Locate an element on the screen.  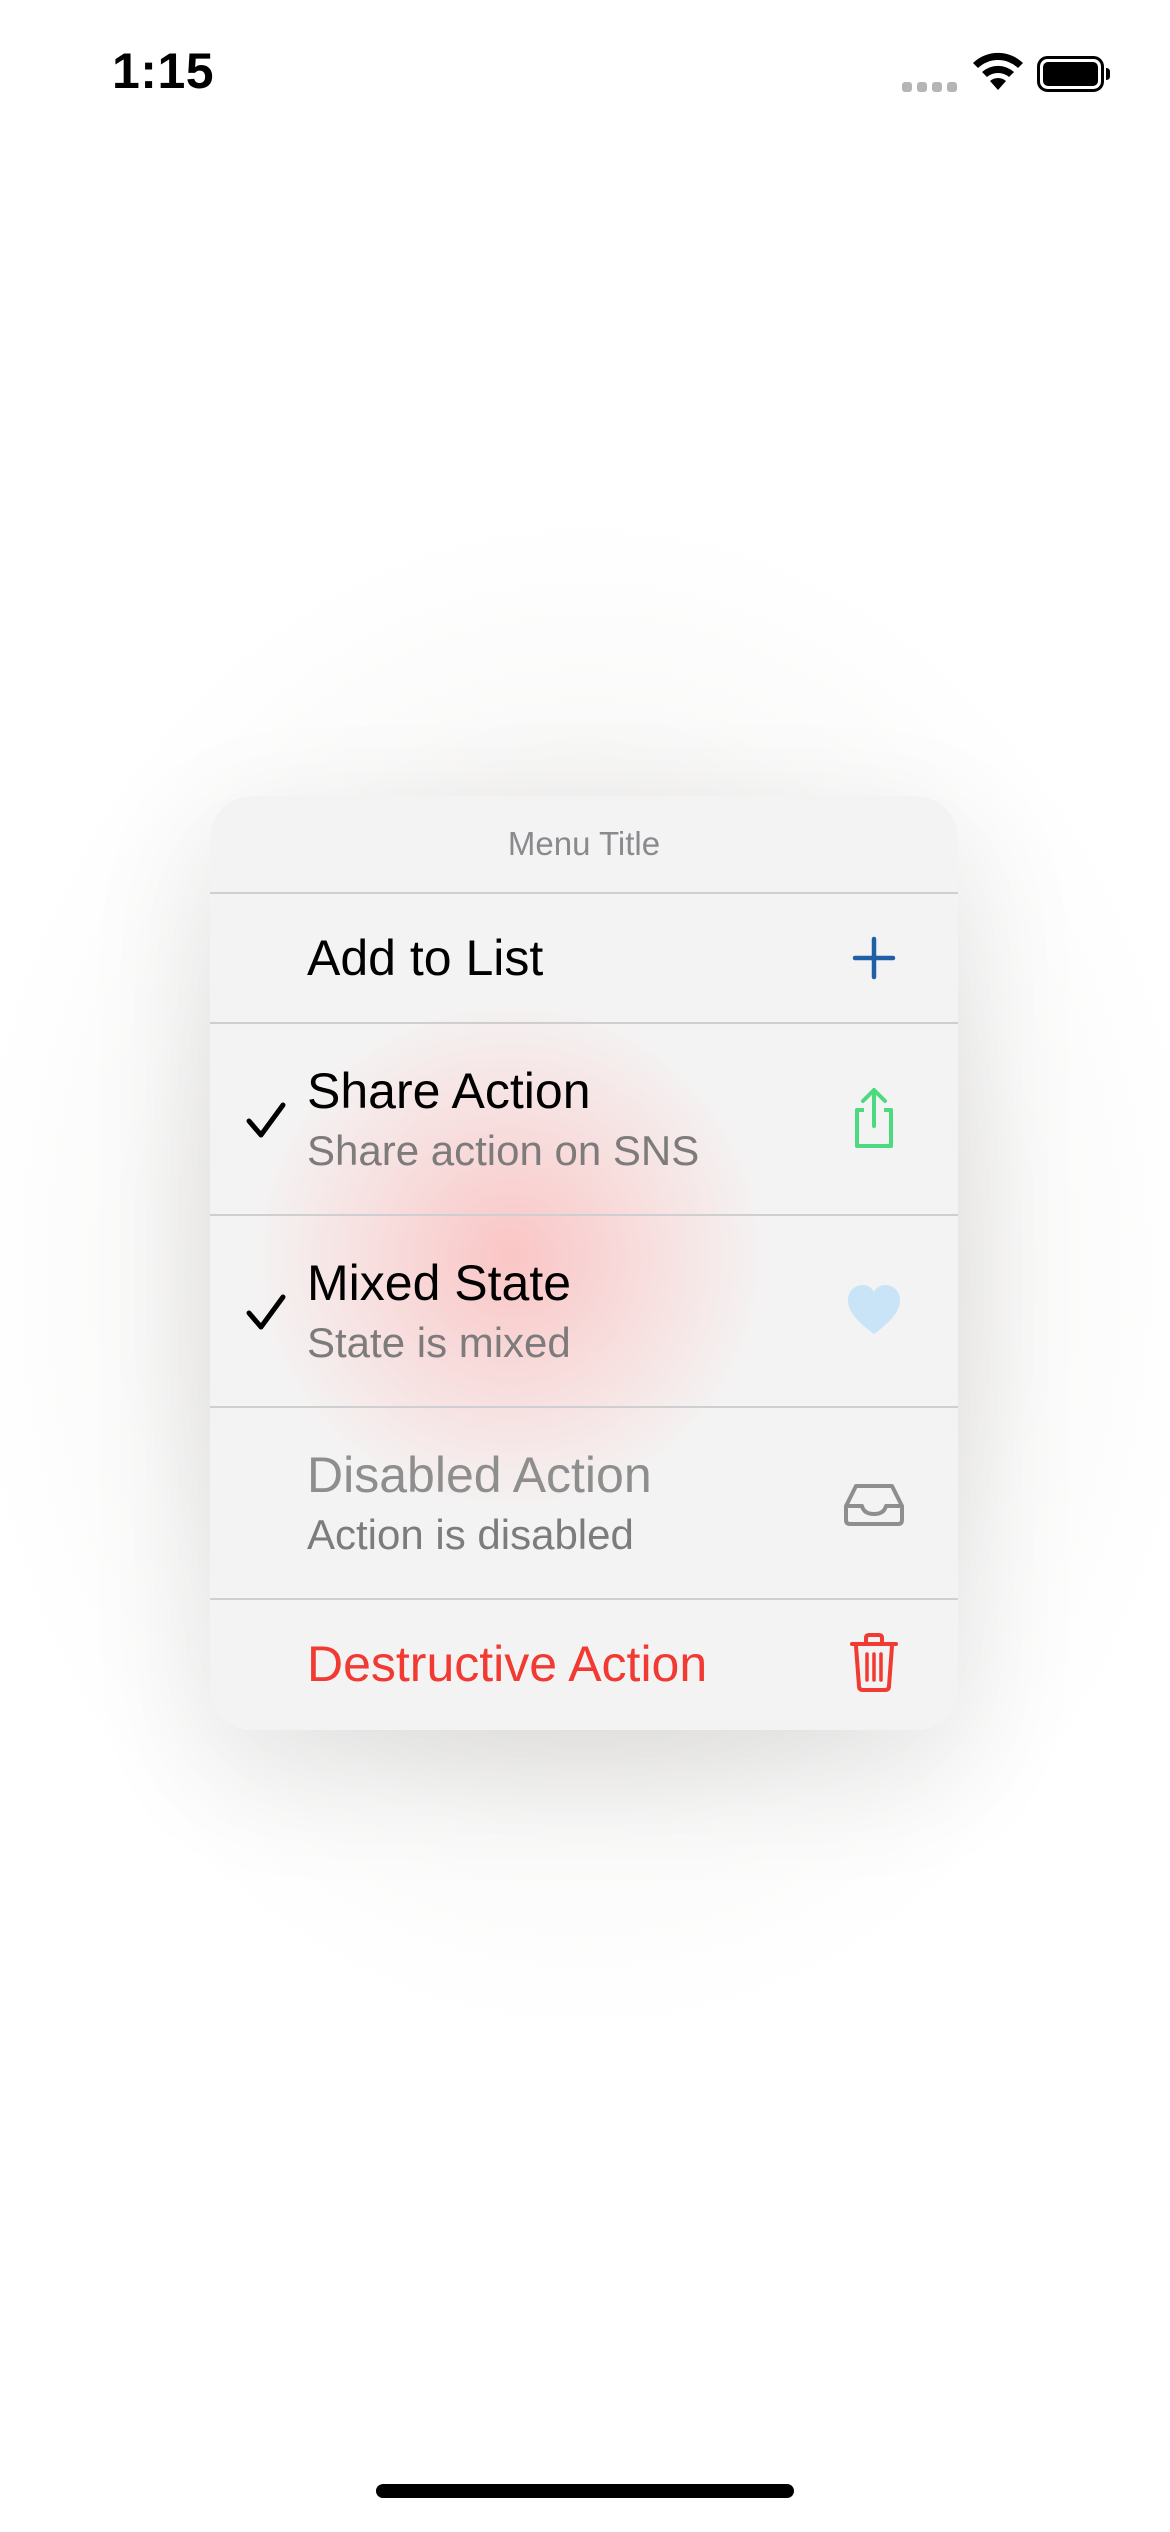
tray-icon is located at coordinates (874, 1505).